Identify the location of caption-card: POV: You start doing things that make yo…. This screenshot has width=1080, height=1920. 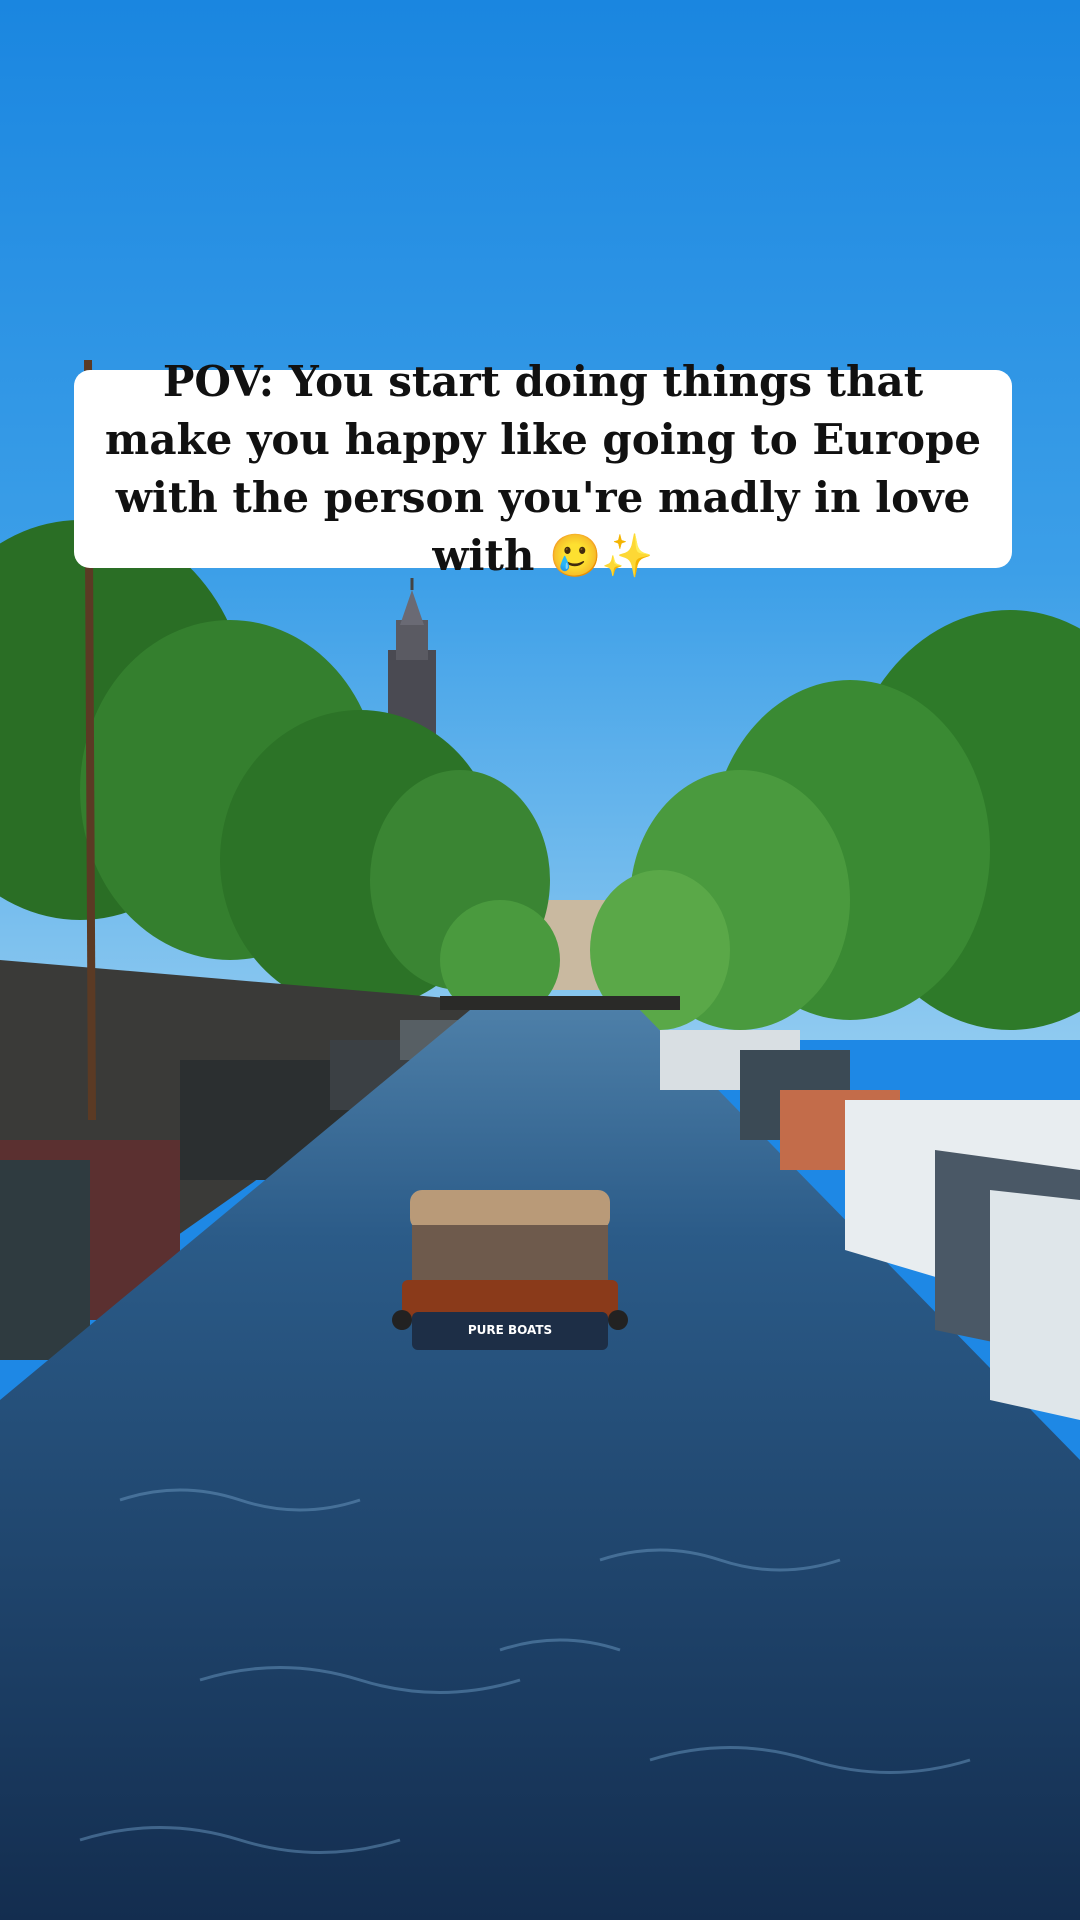
(543, 468).